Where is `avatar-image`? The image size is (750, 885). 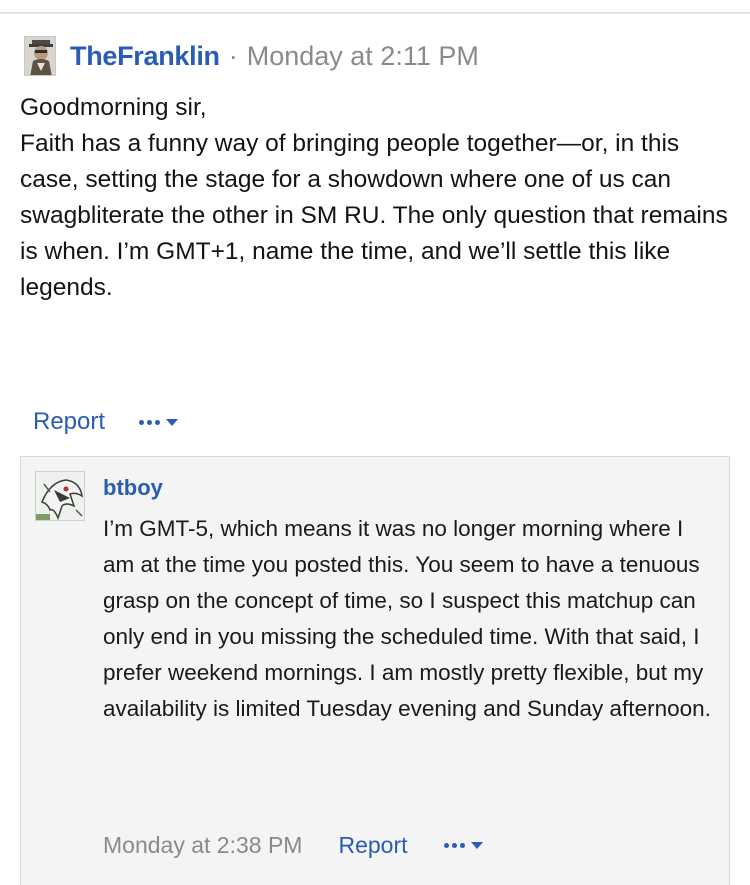 avatar-image is located at coordinates (40, 56).